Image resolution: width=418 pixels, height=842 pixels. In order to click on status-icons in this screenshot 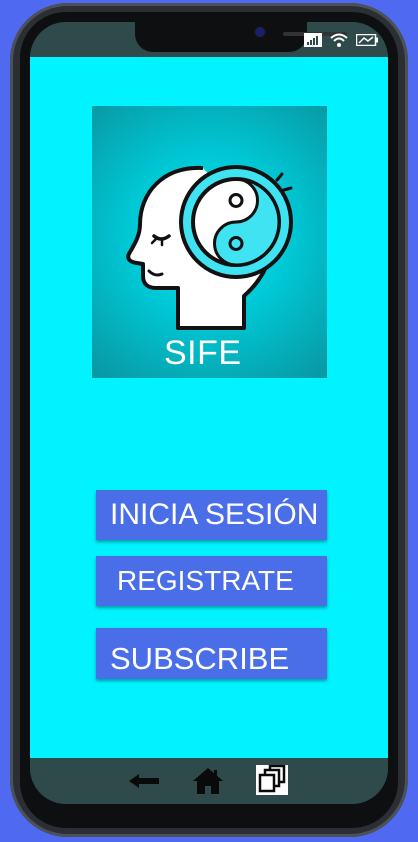, I will do `click(341, 40)`.